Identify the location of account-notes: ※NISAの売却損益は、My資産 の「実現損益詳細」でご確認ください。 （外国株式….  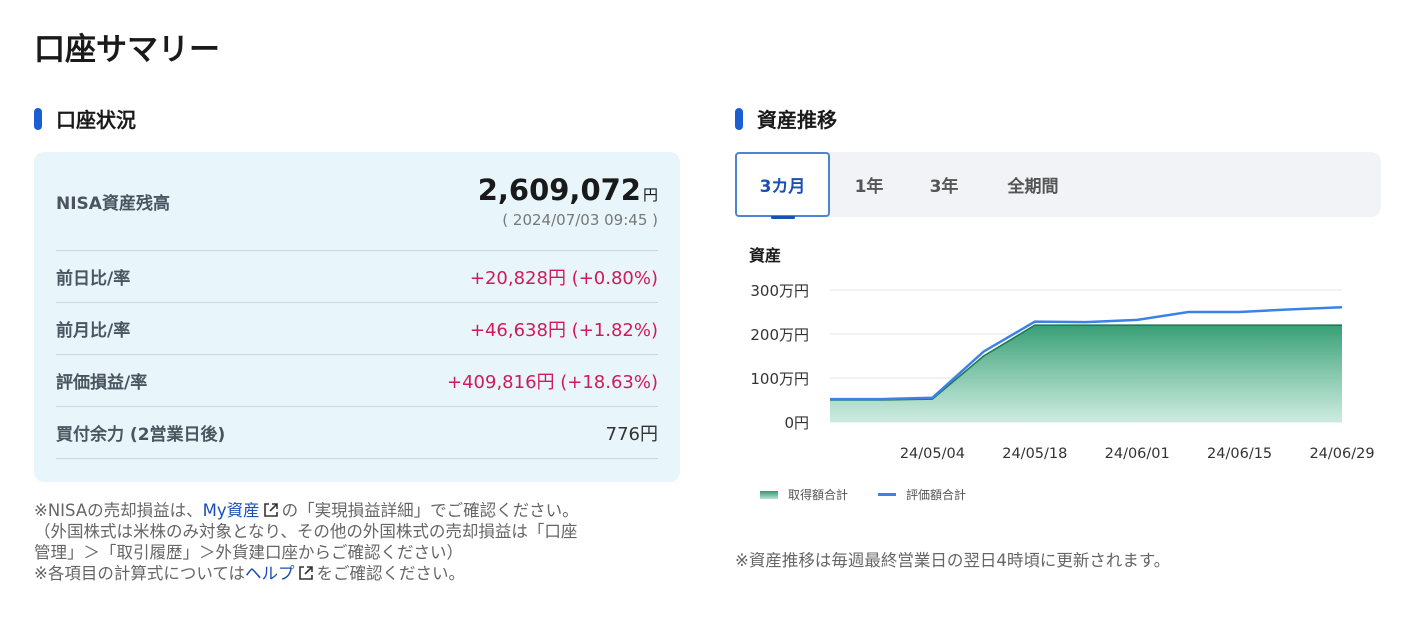
(364, 542).